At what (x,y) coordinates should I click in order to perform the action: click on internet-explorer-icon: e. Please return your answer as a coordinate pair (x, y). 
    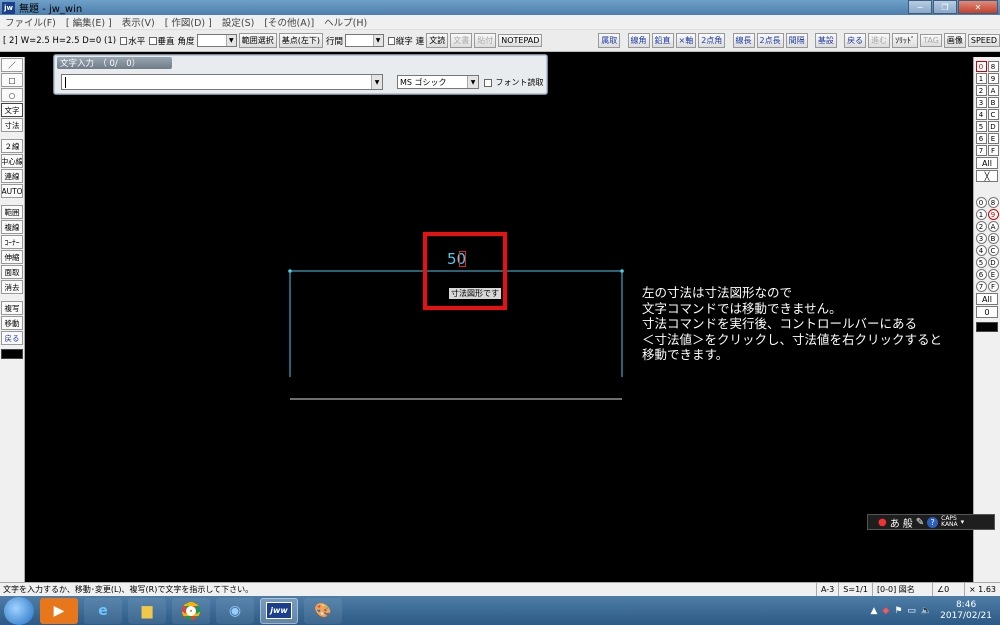
    Looking at the image, I should click on (103, 610).